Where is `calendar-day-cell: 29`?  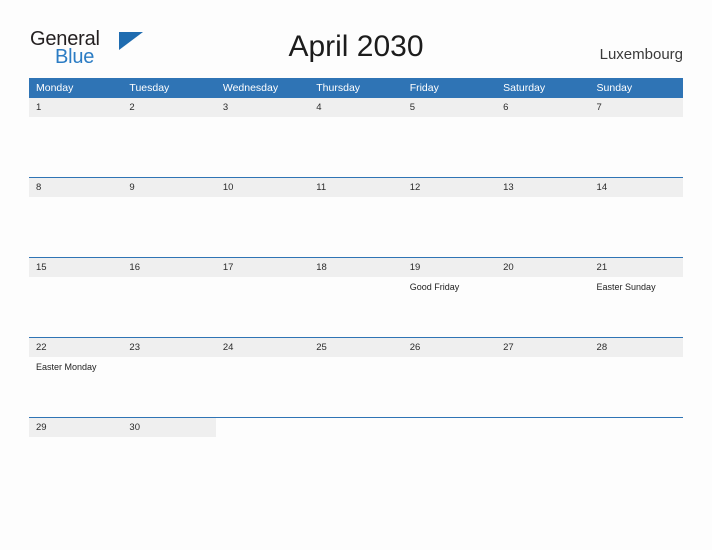
calendar-day-cell: 29 is located at coordinates (76, 434).